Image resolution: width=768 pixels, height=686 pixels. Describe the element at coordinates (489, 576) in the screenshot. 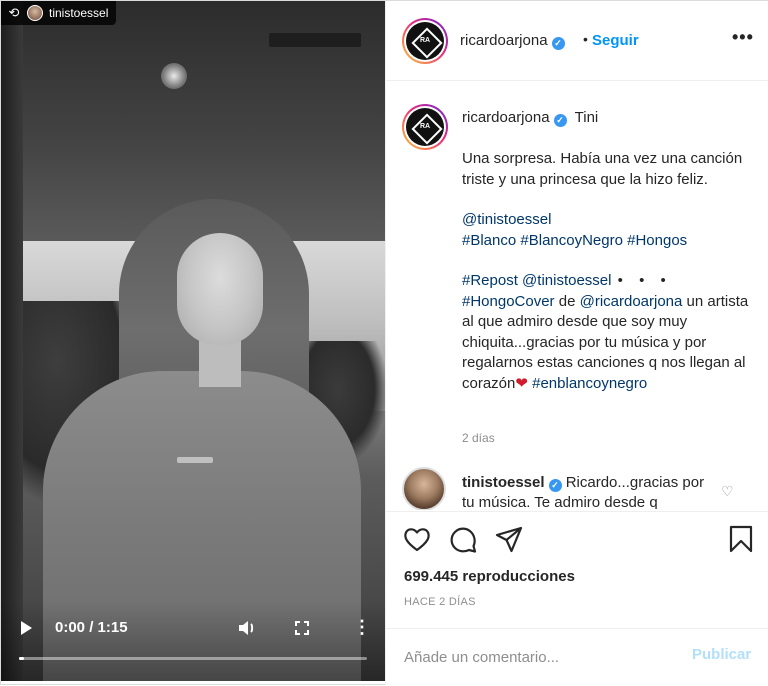

I see `view-count: 699.445 reproducciones` at that location.